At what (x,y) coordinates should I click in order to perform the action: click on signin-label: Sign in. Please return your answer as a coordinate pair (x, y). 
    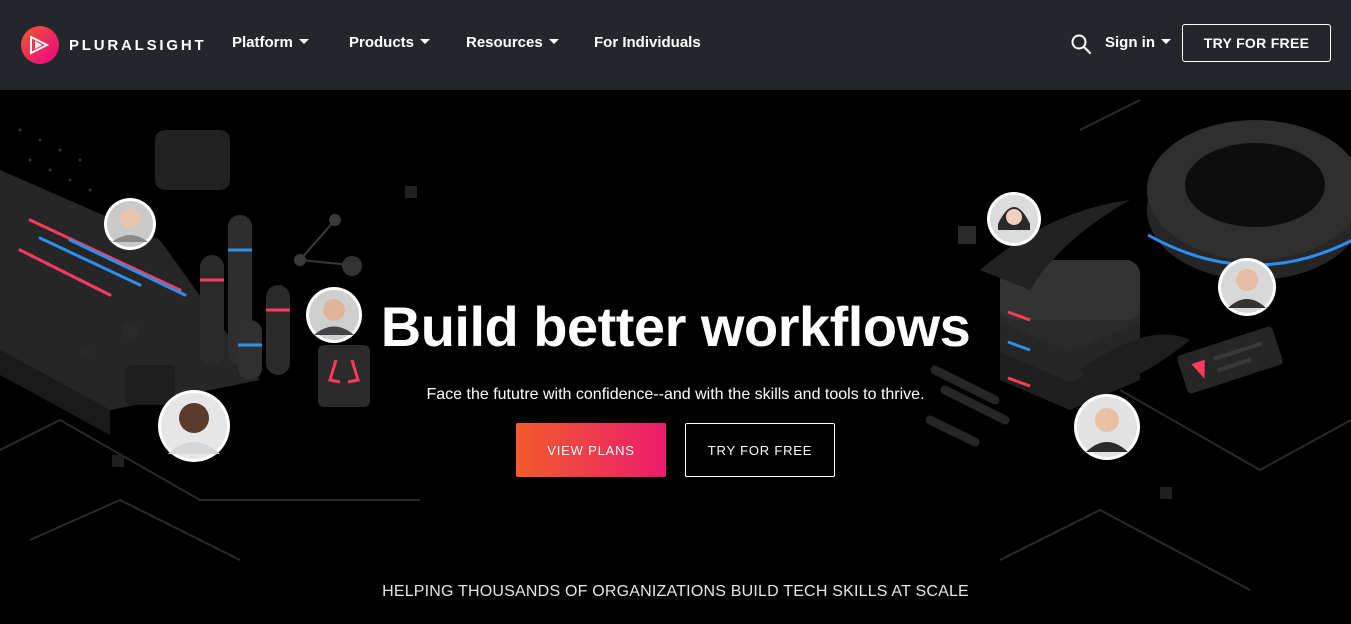
    Looking at the image, I should click on (1130, 42).